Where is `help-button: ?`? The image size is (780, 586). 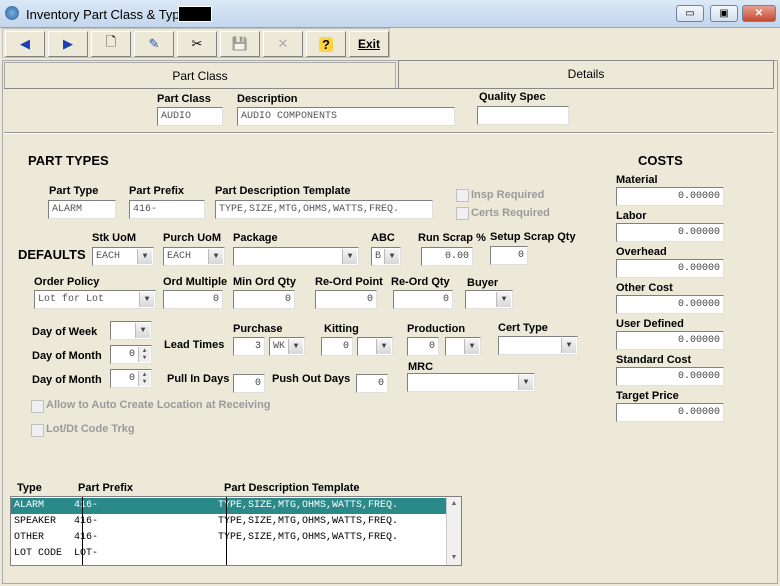 help-button: ? is located at coordinates (326, 44).